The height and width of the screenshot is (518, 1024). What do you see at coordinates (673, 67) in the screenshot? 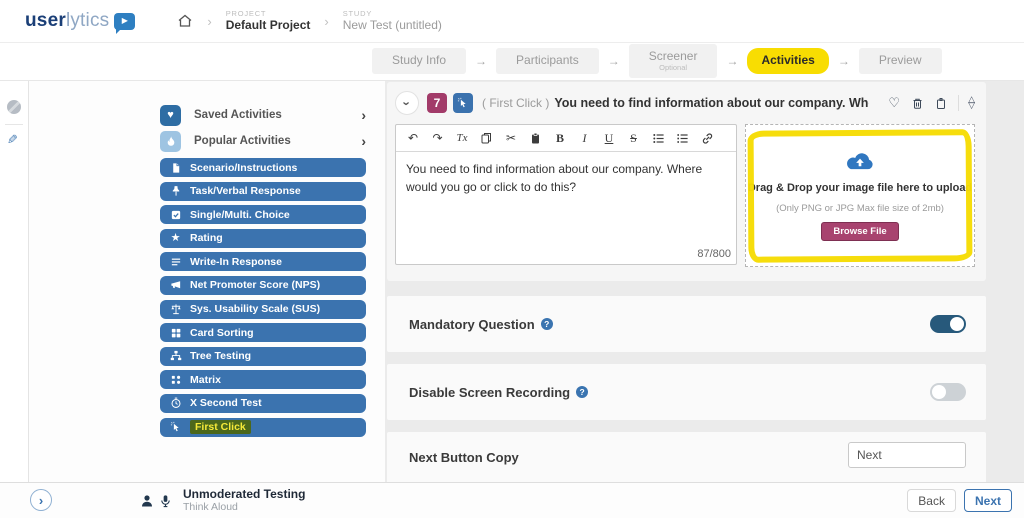
I see `step-screener-sublabel: Optional` at bounding box center [673, 67].